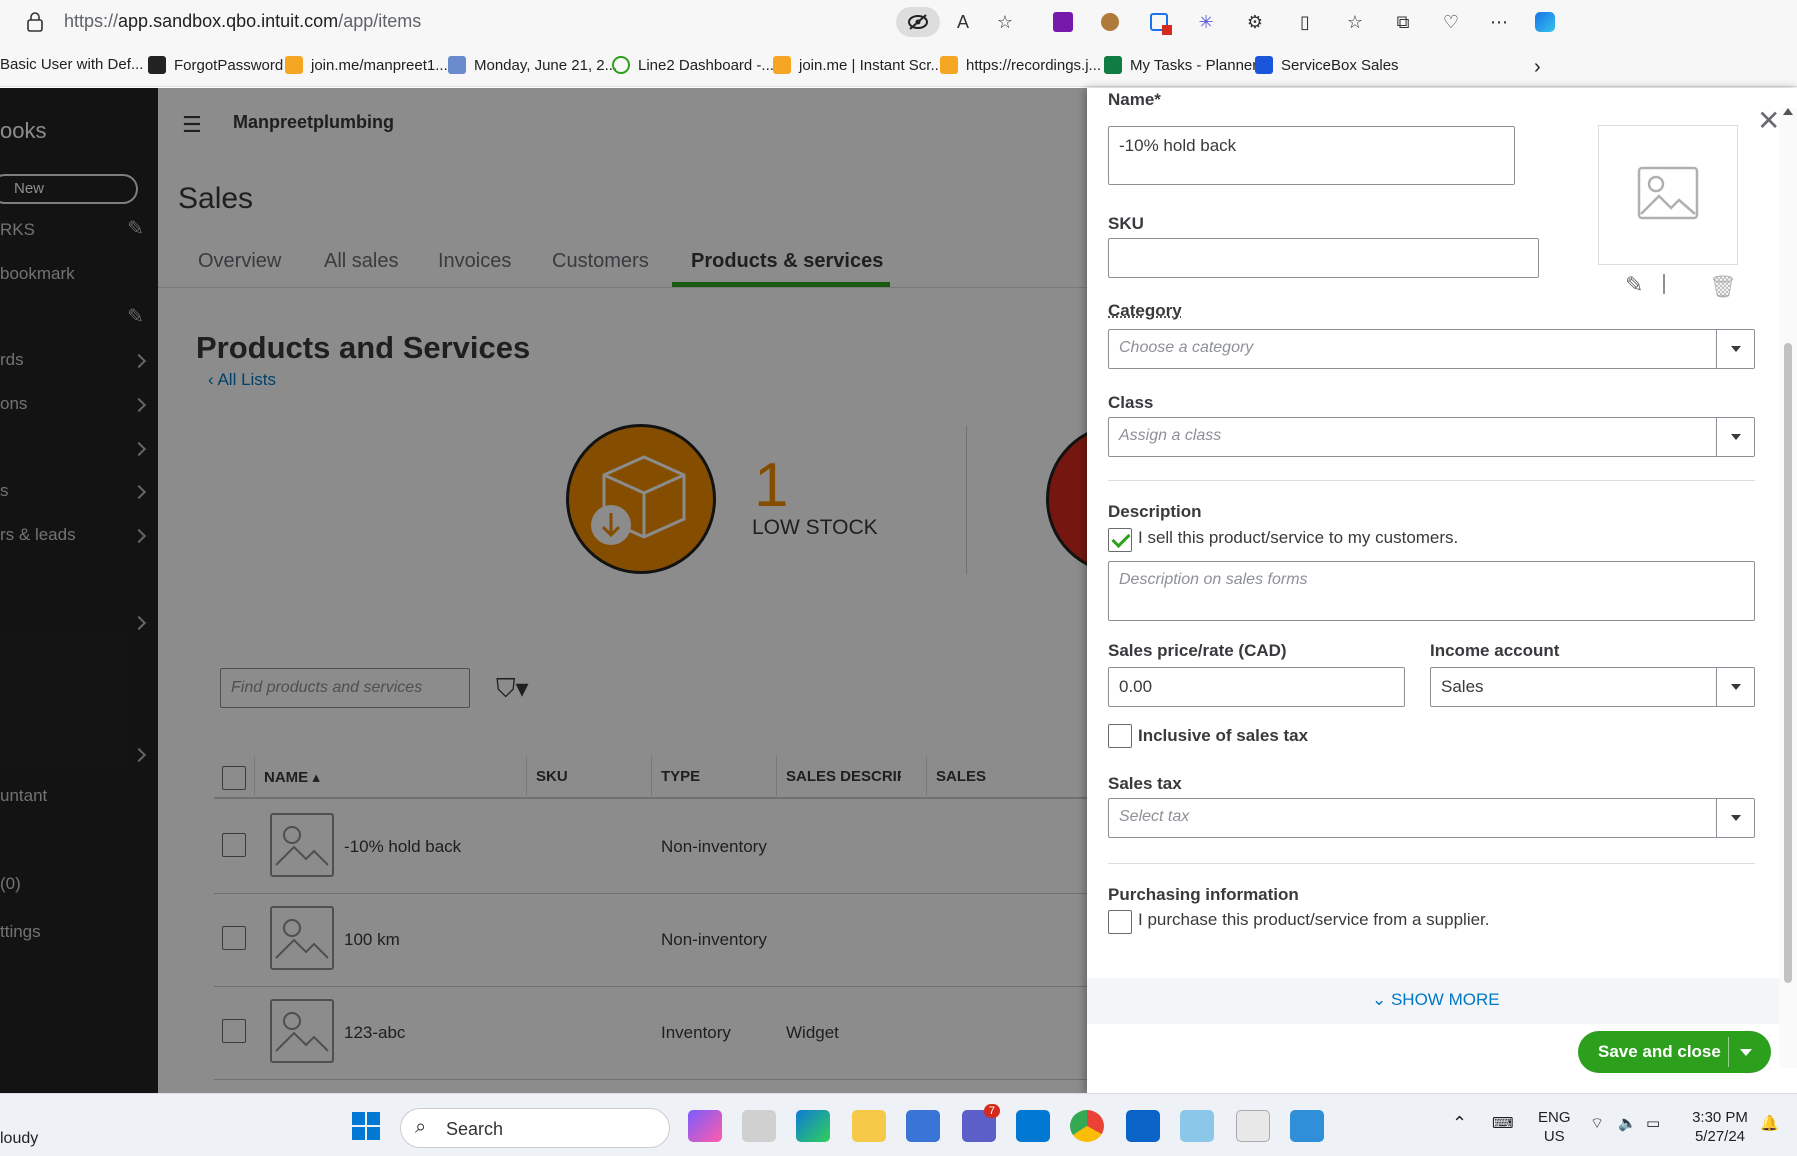  Describe the element at coordinates (813, 1126) in the screenshot. I see `edge-browser-icon` at that location.